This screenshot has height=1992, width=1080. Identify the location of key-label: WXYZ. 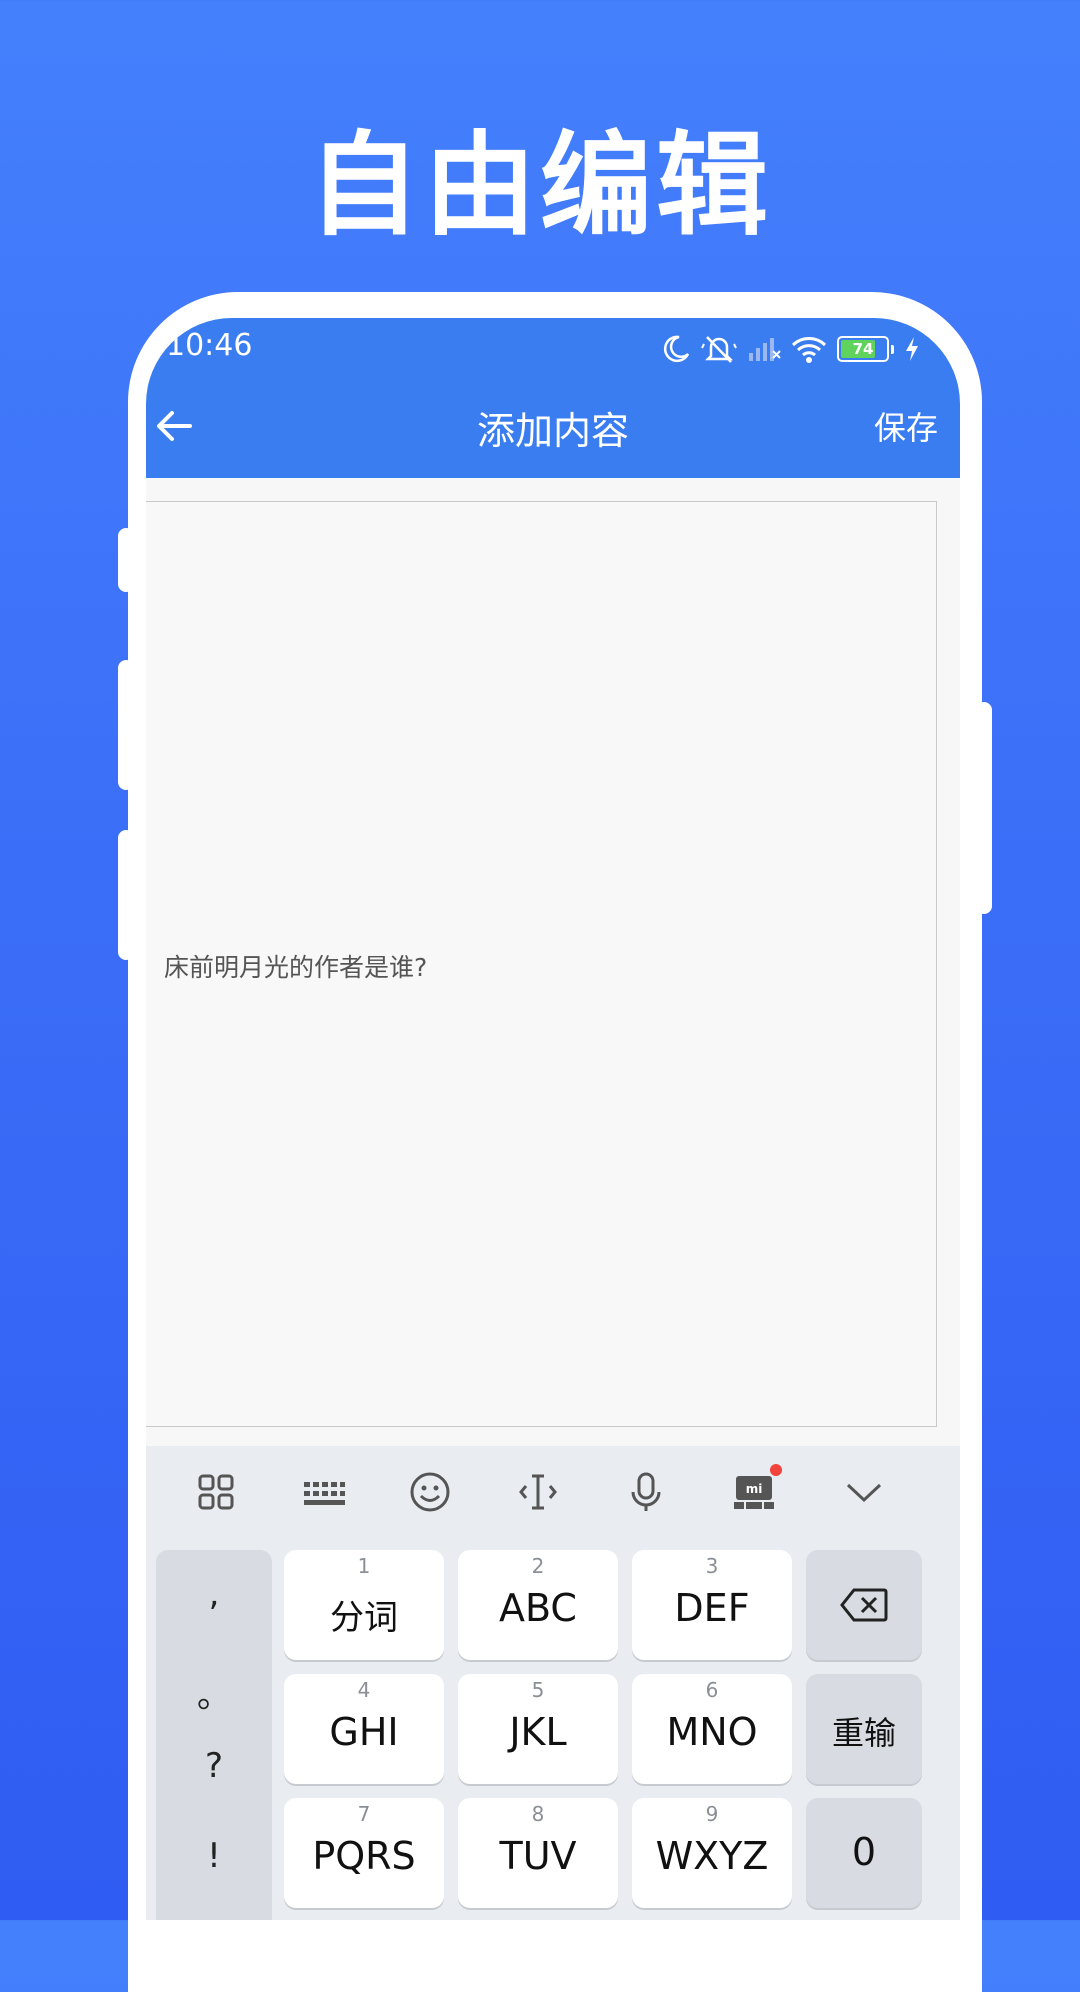
(712, 1856).